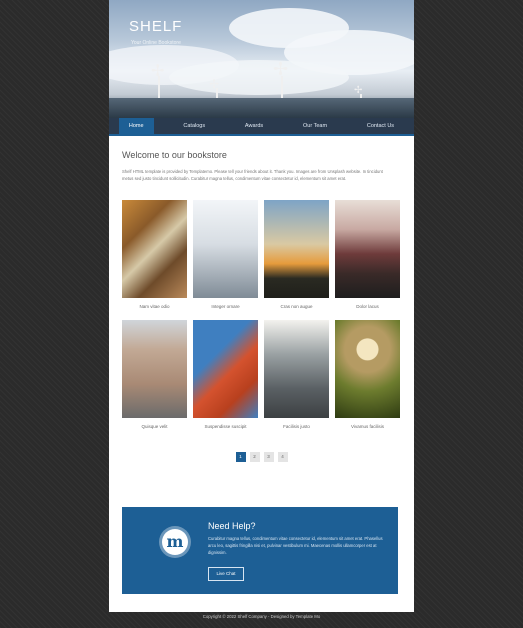  Describe the element at coordinates (296, 309) in the screenshot. I see `book-title: Cras non augue` at that location.